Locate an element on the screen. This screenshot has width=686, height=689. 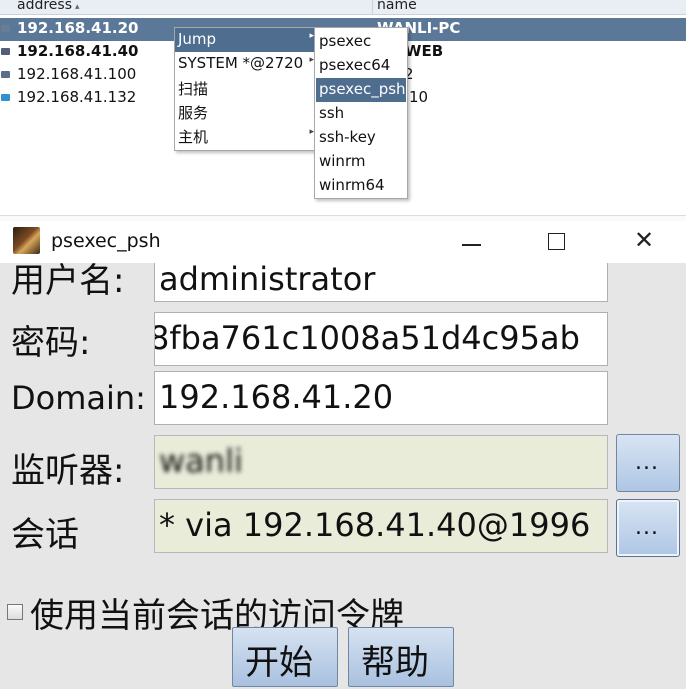
submenu-item-winrm: winrm is located at coordinates (361, 162).